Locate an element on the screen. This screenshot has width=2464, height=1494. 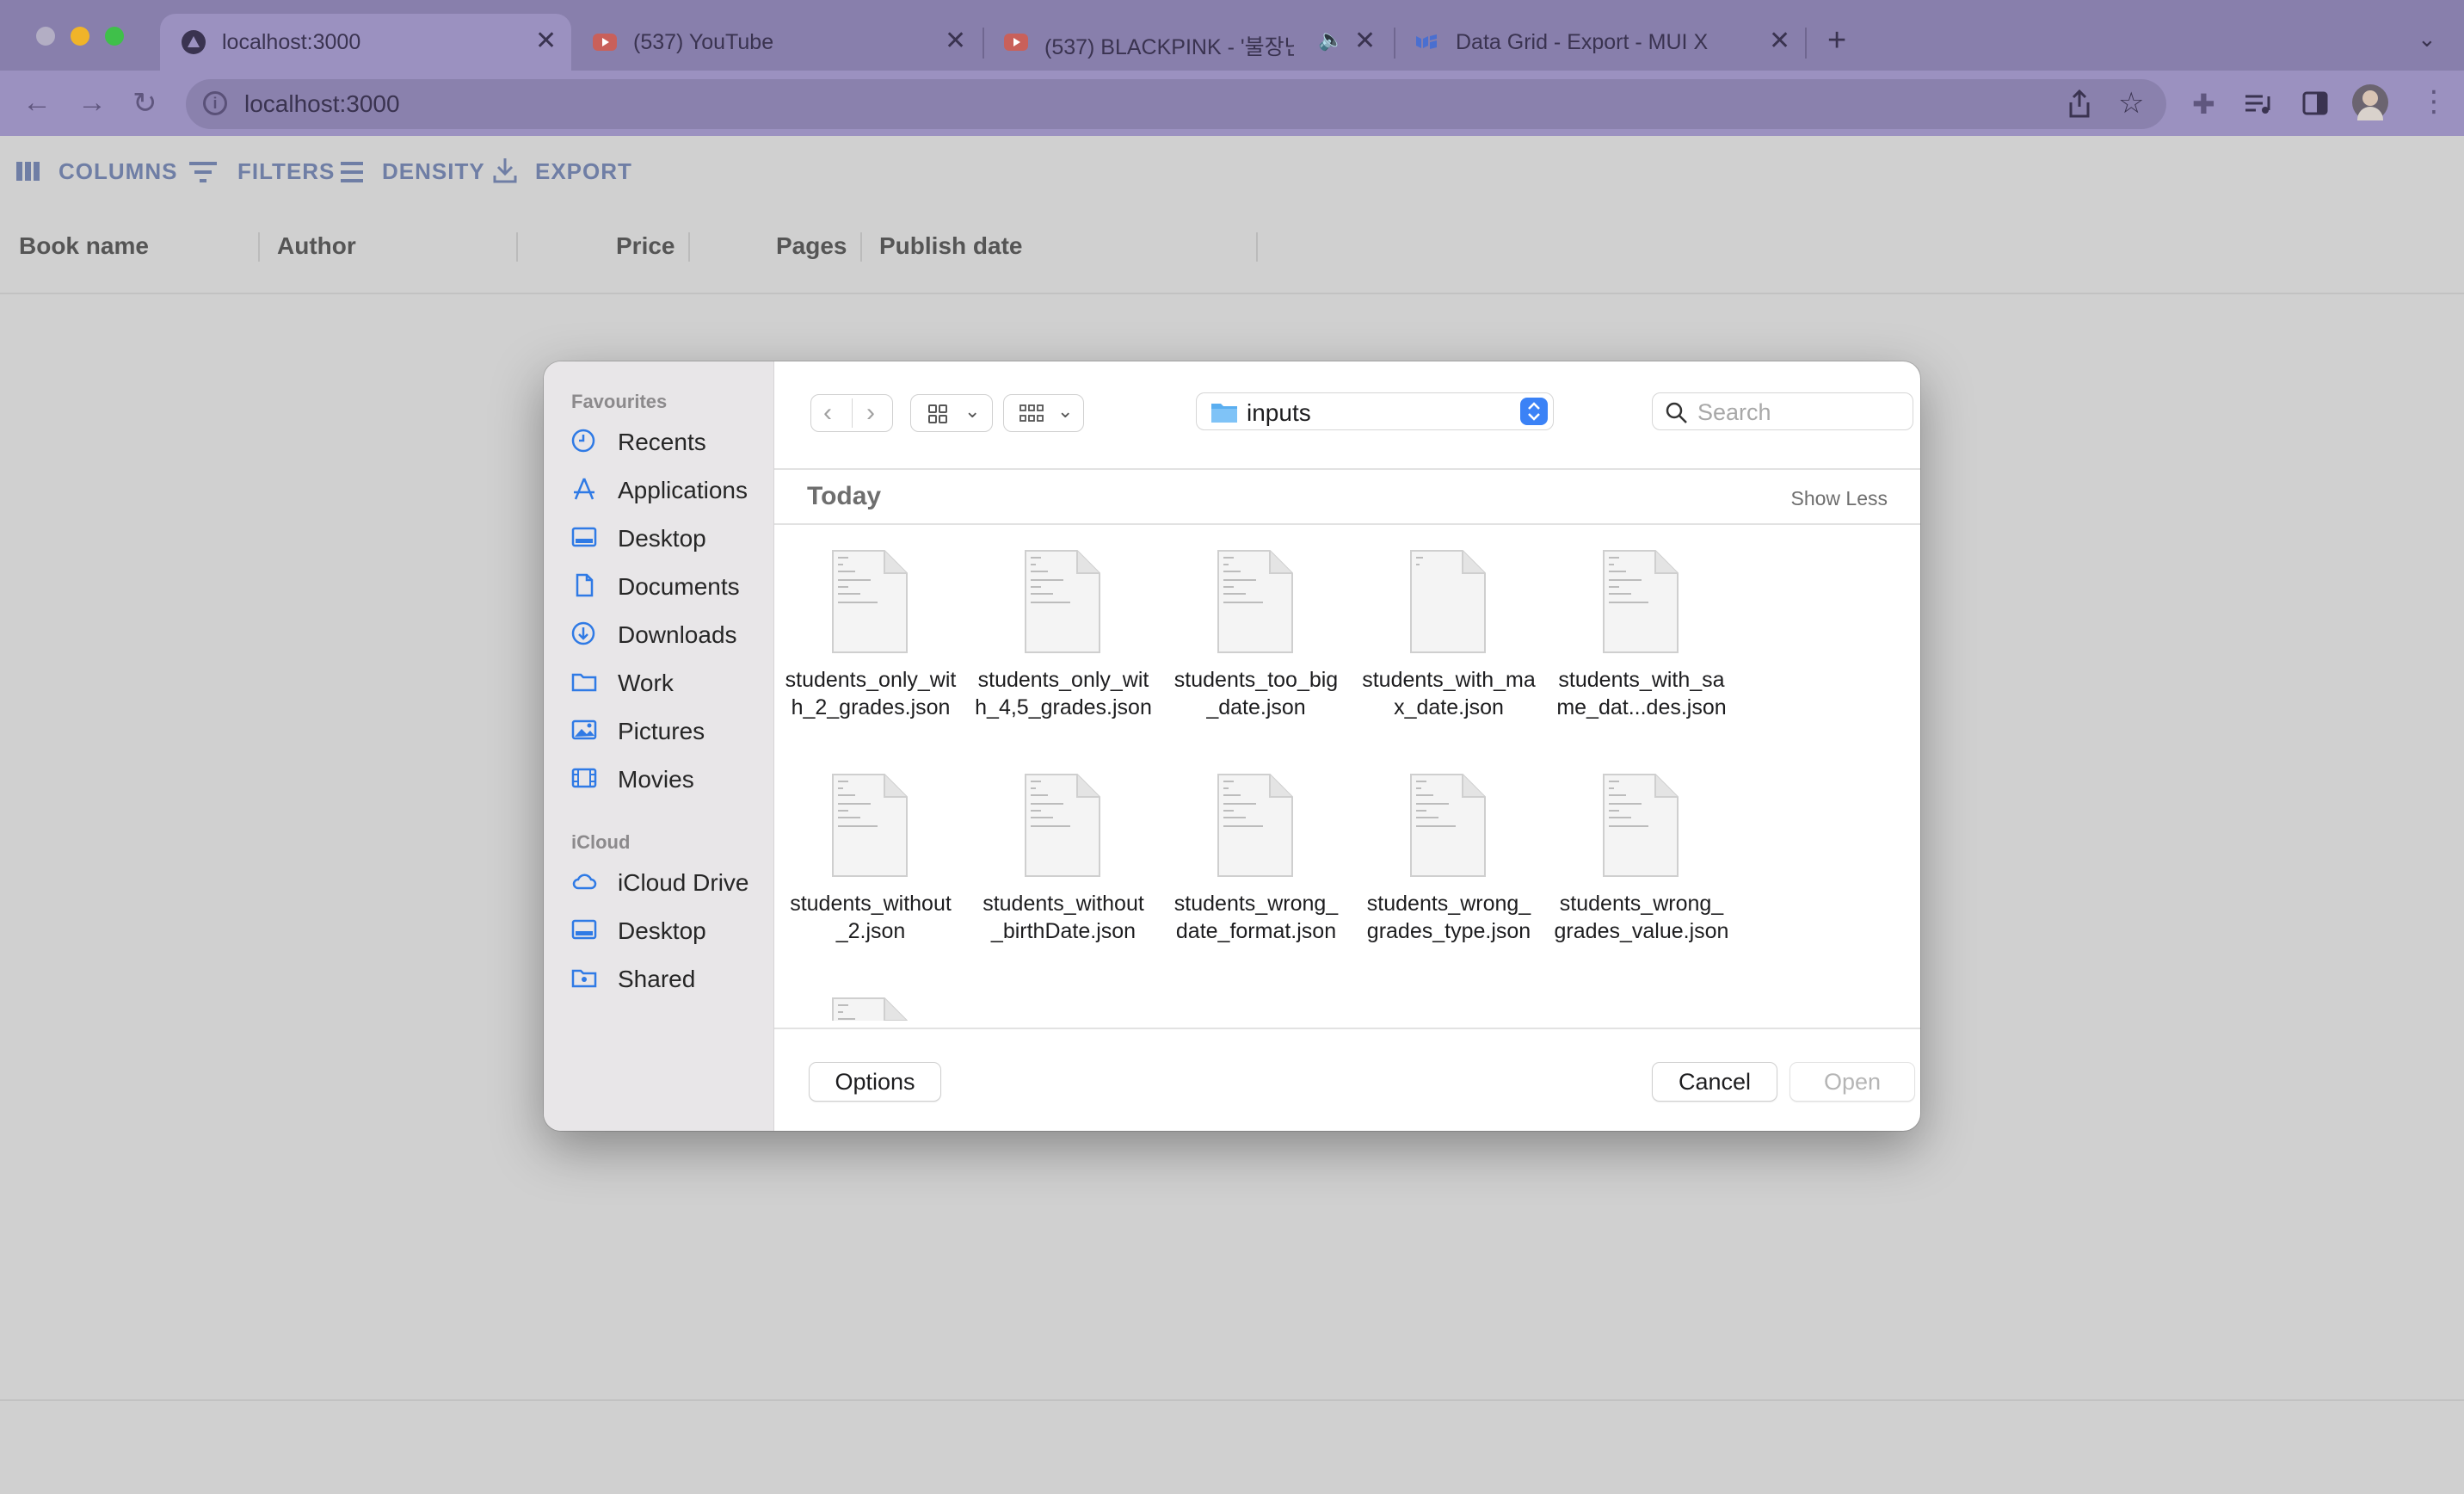
file-item: students_wrong_ grades_value.json is located at coordinates (1642, 862).